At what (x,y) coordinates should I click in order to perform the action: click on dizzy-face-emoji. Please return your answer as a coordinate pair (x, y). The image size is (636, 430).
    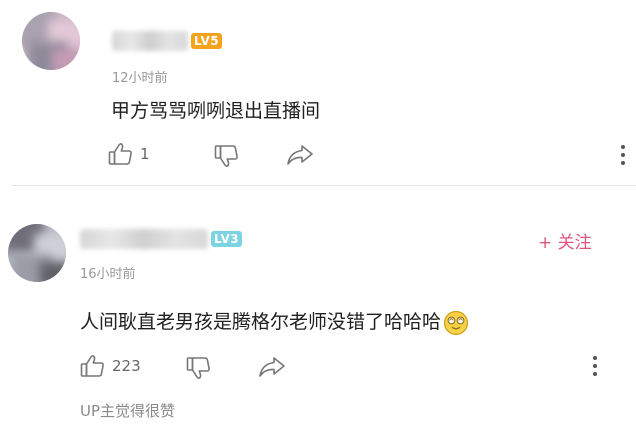
    Looking at the image, I should click on (456, 322).